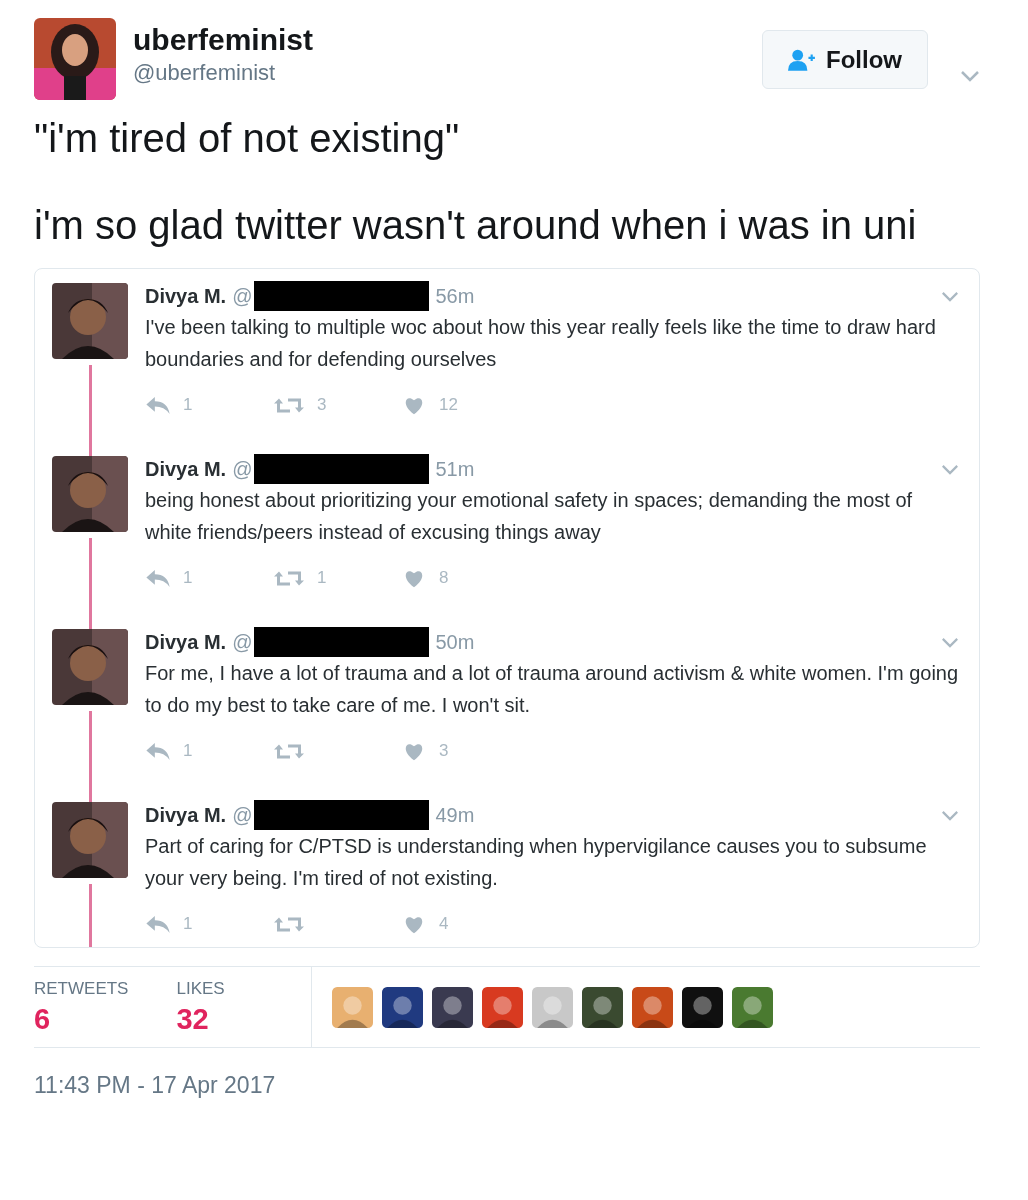 This screenshot has width=1028, height=1200. I want to click on follow-button: Follow, so click(845, 59).